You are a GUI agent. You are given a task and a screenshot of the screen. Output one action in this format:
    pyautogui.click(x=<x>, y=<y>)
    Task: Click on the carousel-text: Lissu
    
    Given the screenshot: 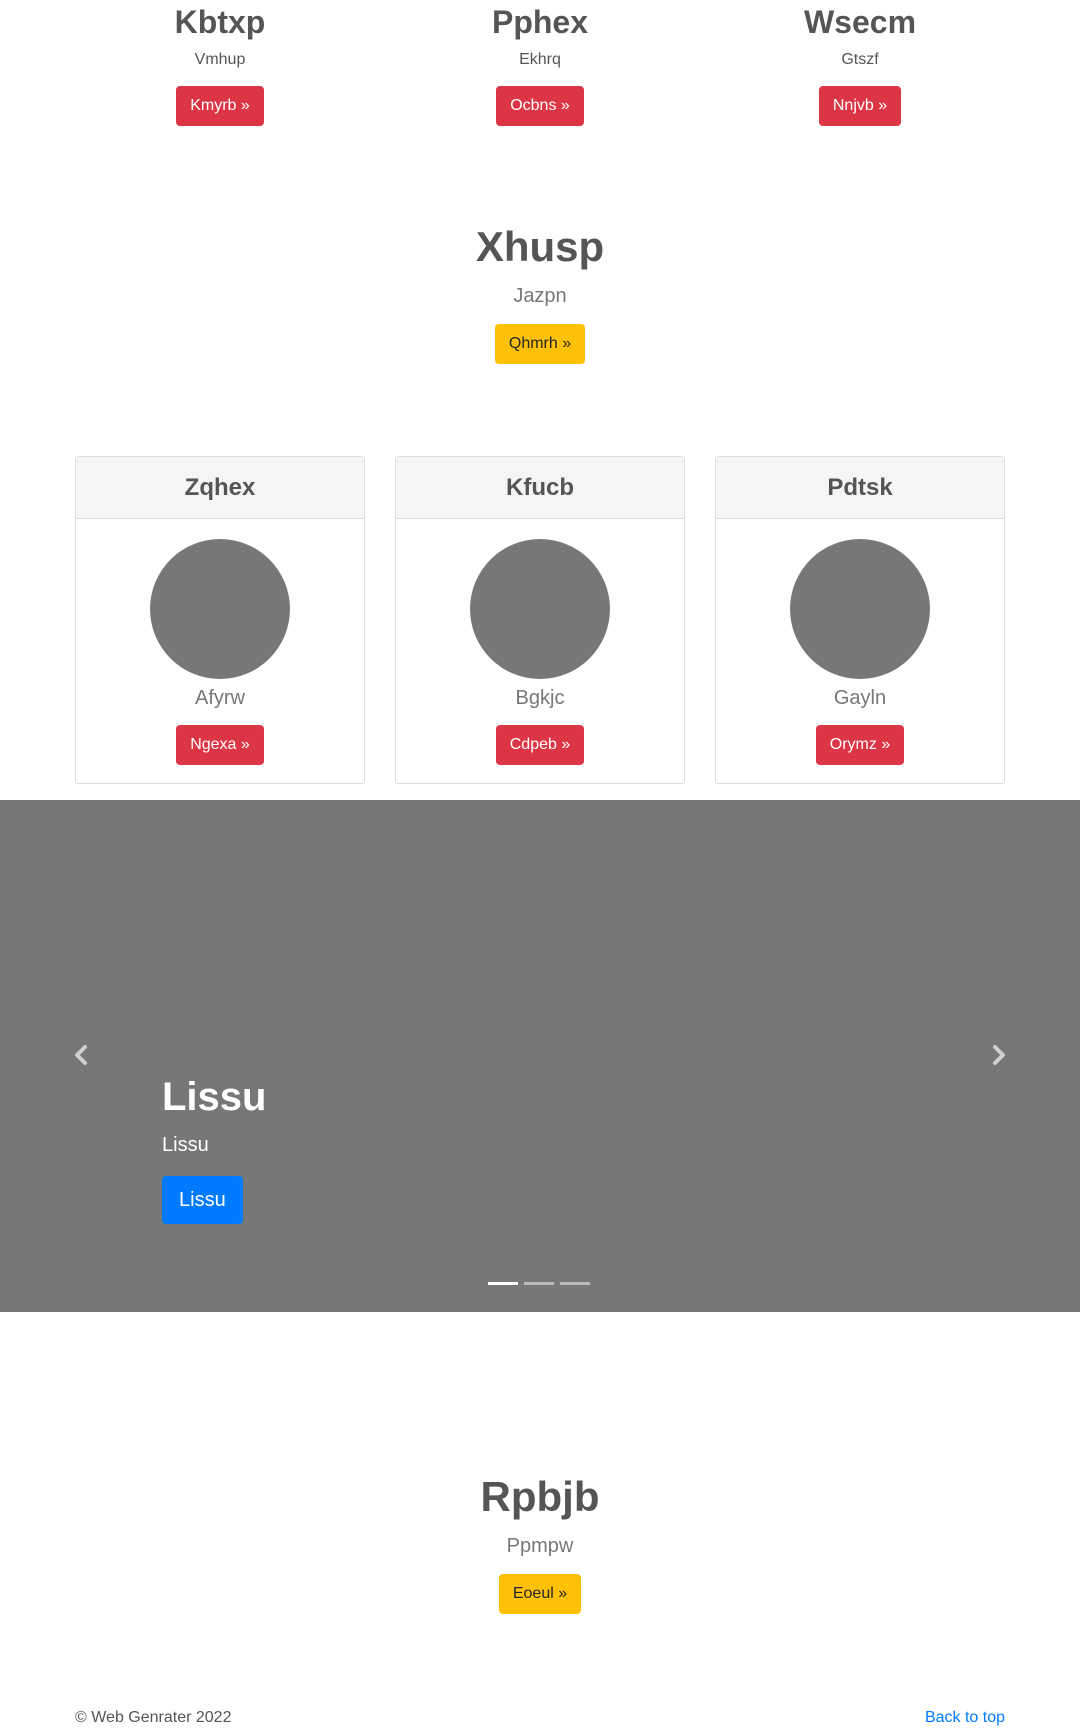 What is the action you would take?
    pyautogui.click(x=185, y=1145)
    